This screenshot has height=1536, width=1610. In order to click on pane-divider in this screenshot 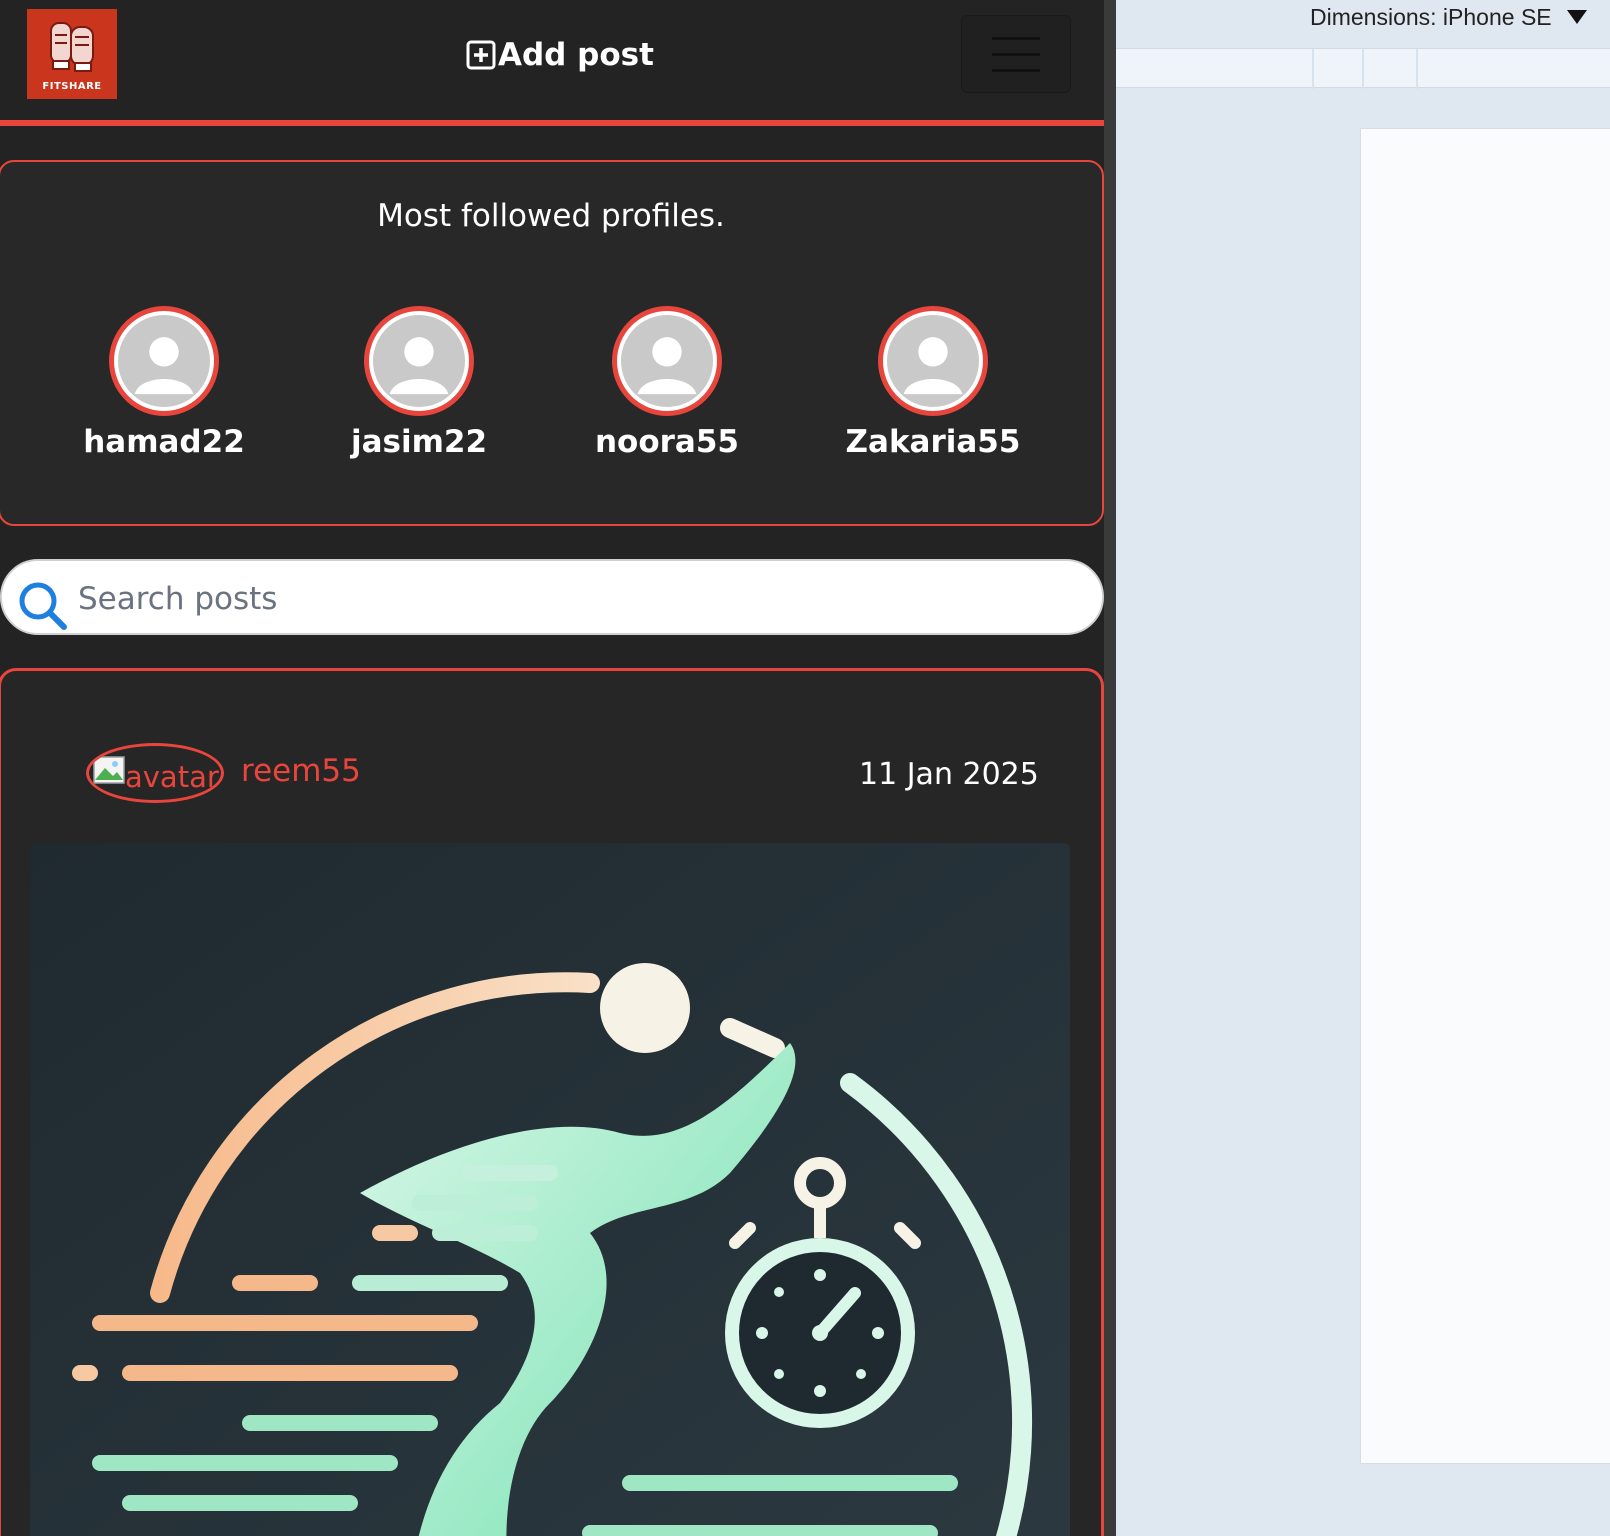, I will do `click(1110, 768)`.